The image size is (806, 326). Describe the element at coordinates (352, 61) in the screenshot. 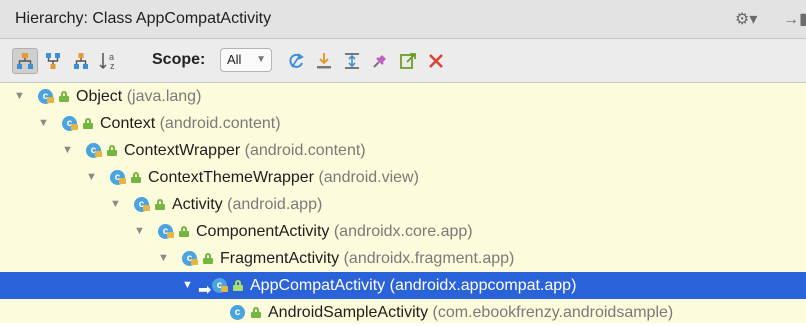

I see `expand-all-icon` at that location.